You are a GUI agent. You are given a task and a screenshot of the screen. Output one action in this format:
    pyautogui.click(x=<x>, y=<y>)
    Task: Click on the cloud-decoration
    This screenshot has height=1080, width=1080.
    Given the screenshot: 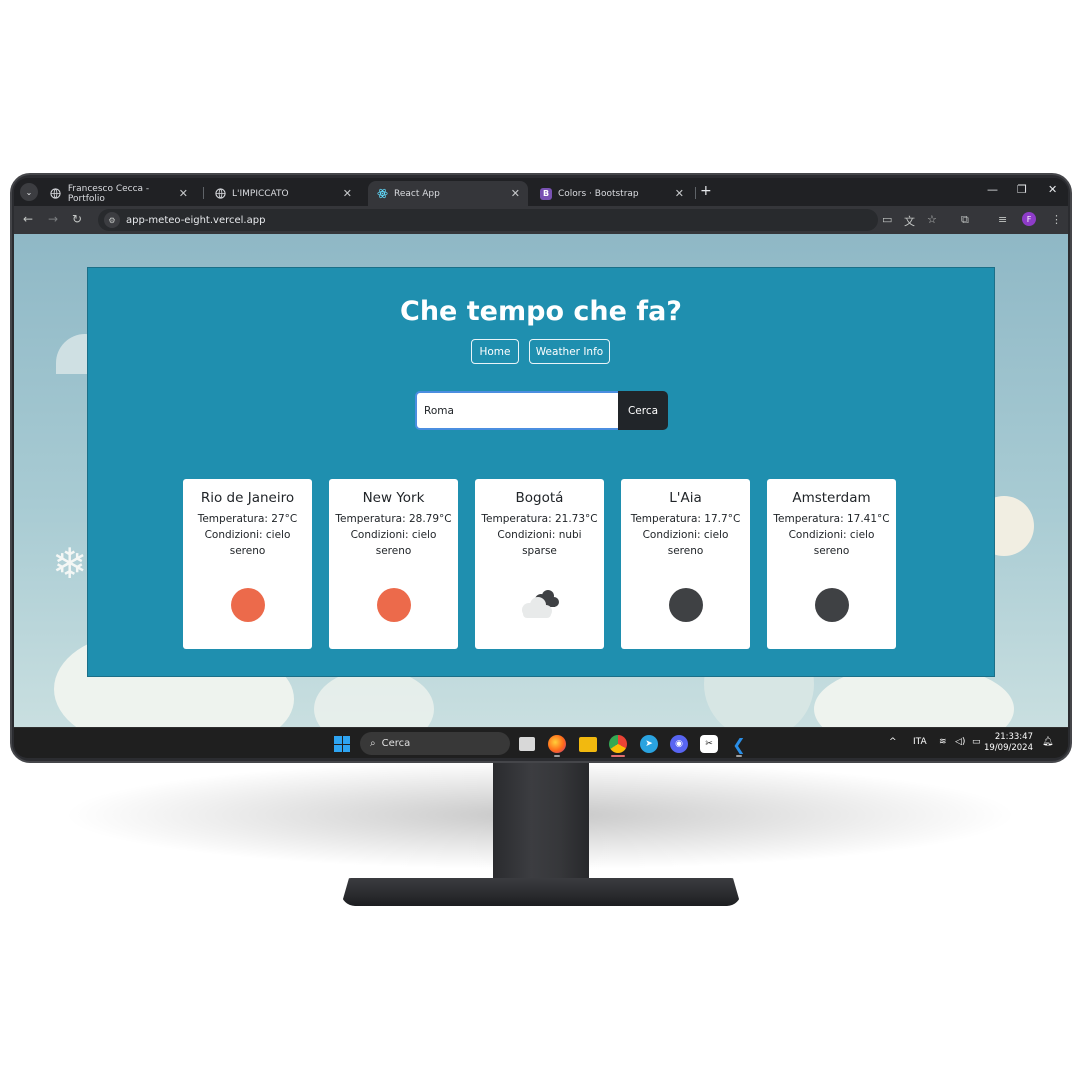 What is the action you would take?
    pyautogui.click(x=374, y=698)
    